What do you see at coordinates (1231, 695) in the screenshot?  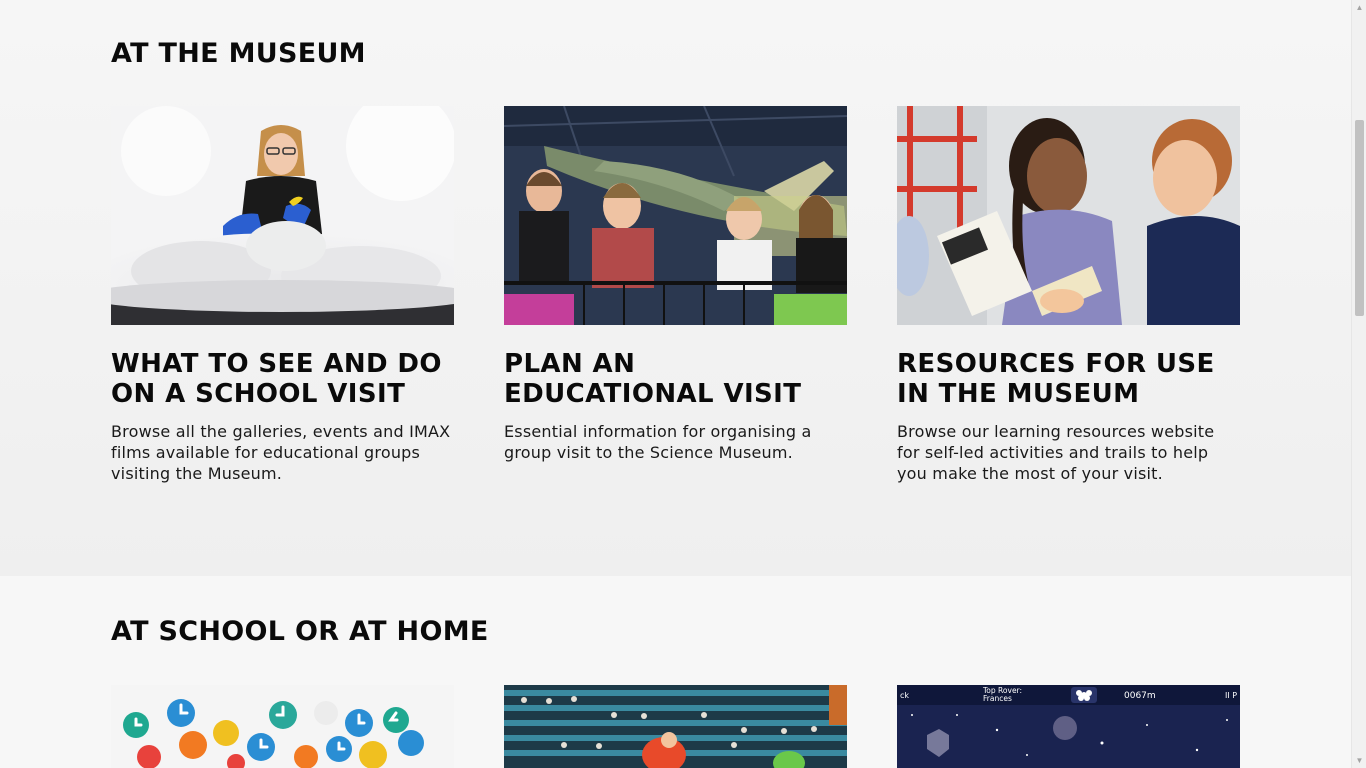 I see `pause-icon: II P` at bounding box center [1231, 695].